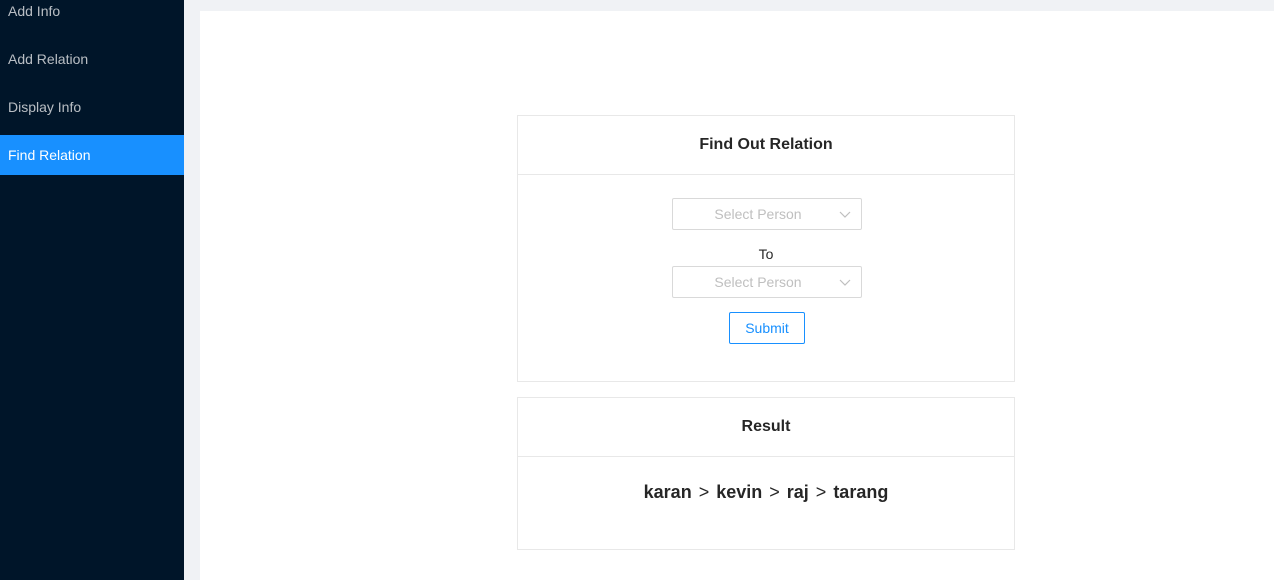 Image resolution: width=1274 pixels, height=580 pixels. What do you see at coordinates (797, 492) in the screenshot?
I see `relation-path-person: raj` at bounding box center [797, 492].